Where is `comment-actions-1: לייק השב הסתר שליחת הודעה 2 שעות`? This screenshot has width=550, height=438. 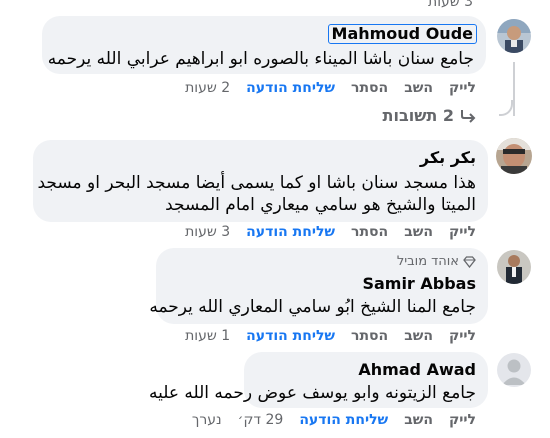
comment-actions-1: לייק השב הסתר שליחת הודעה 2 שעות is located at coordinates (330, 88).